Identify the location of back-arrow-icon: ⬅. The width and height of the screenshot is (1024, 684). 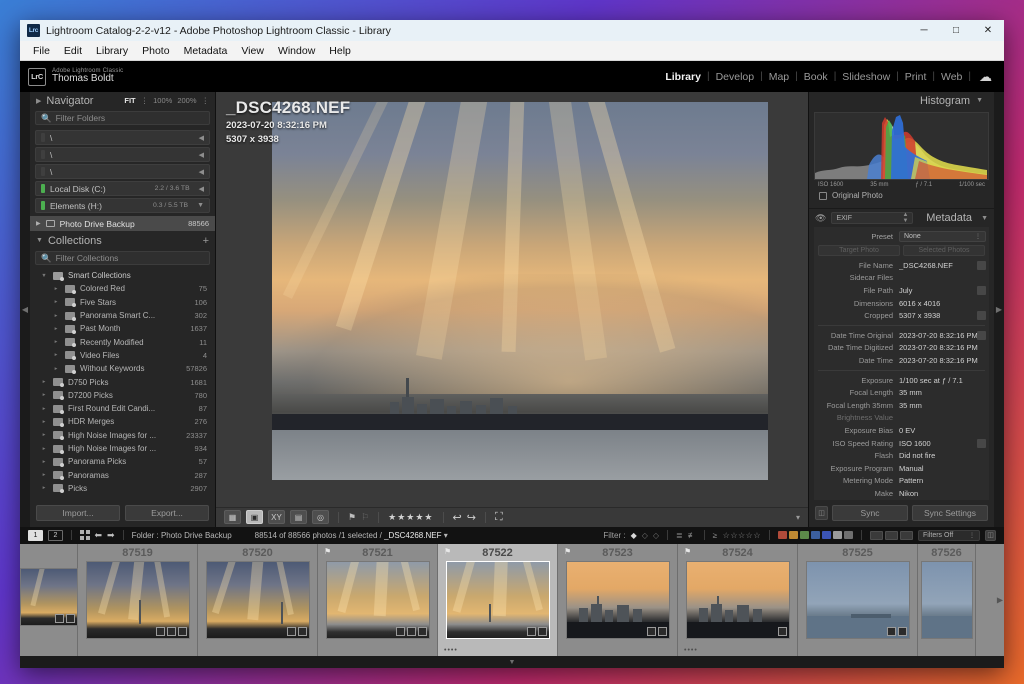
(99, 535).